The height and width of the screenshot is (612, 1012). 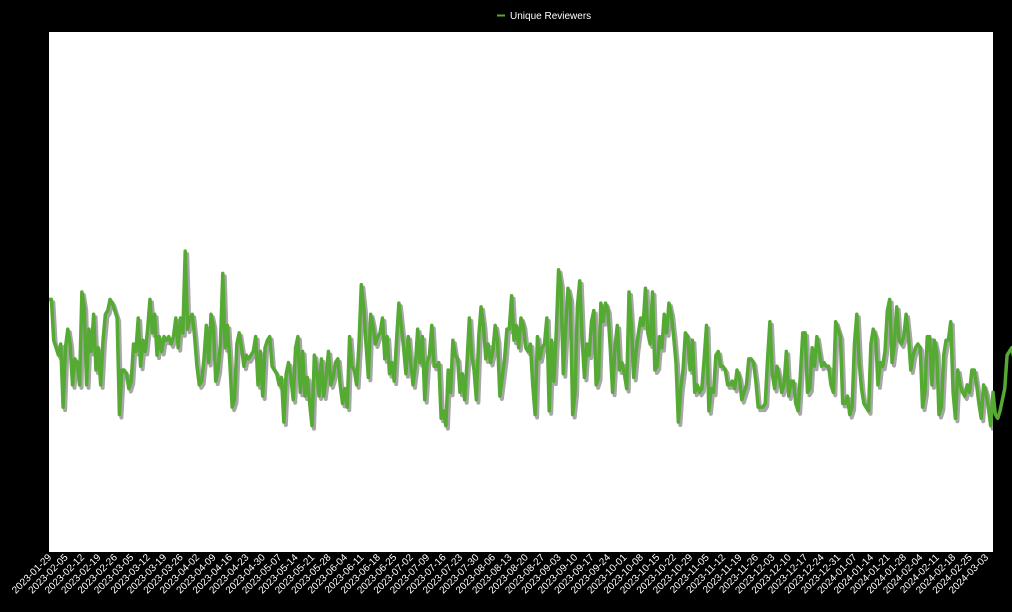 I want to click on legend: Unique Reviewers, so click(x=544, y=16).